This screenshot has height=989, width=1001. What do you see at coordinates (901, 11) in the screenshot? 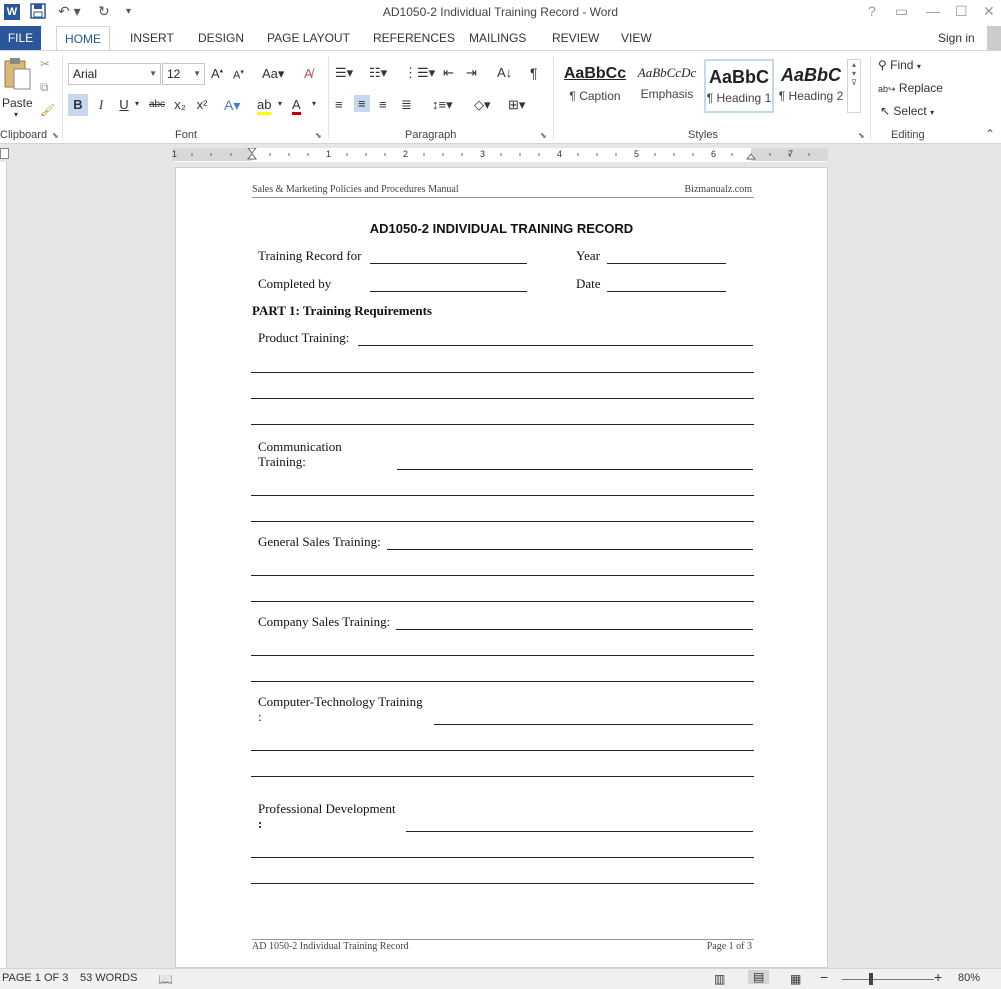
I see `ribbon-display-icon: ▭` at bounding box center [901, 11].